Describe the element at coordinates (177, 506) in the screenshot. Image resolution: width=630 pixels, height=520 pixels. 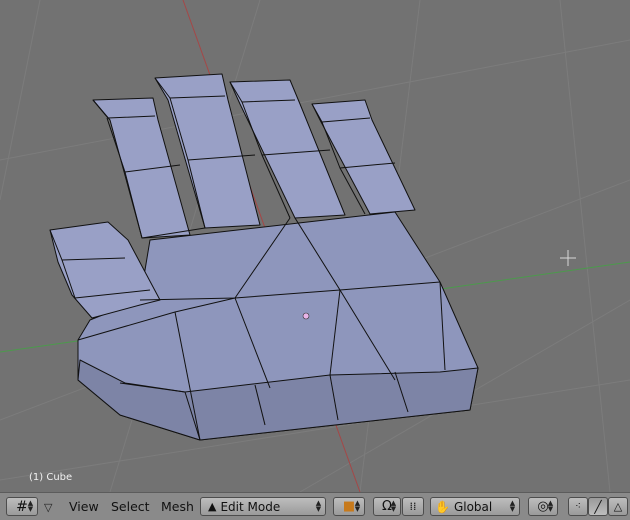
I see `menu-mesh: Mesh` at that location.